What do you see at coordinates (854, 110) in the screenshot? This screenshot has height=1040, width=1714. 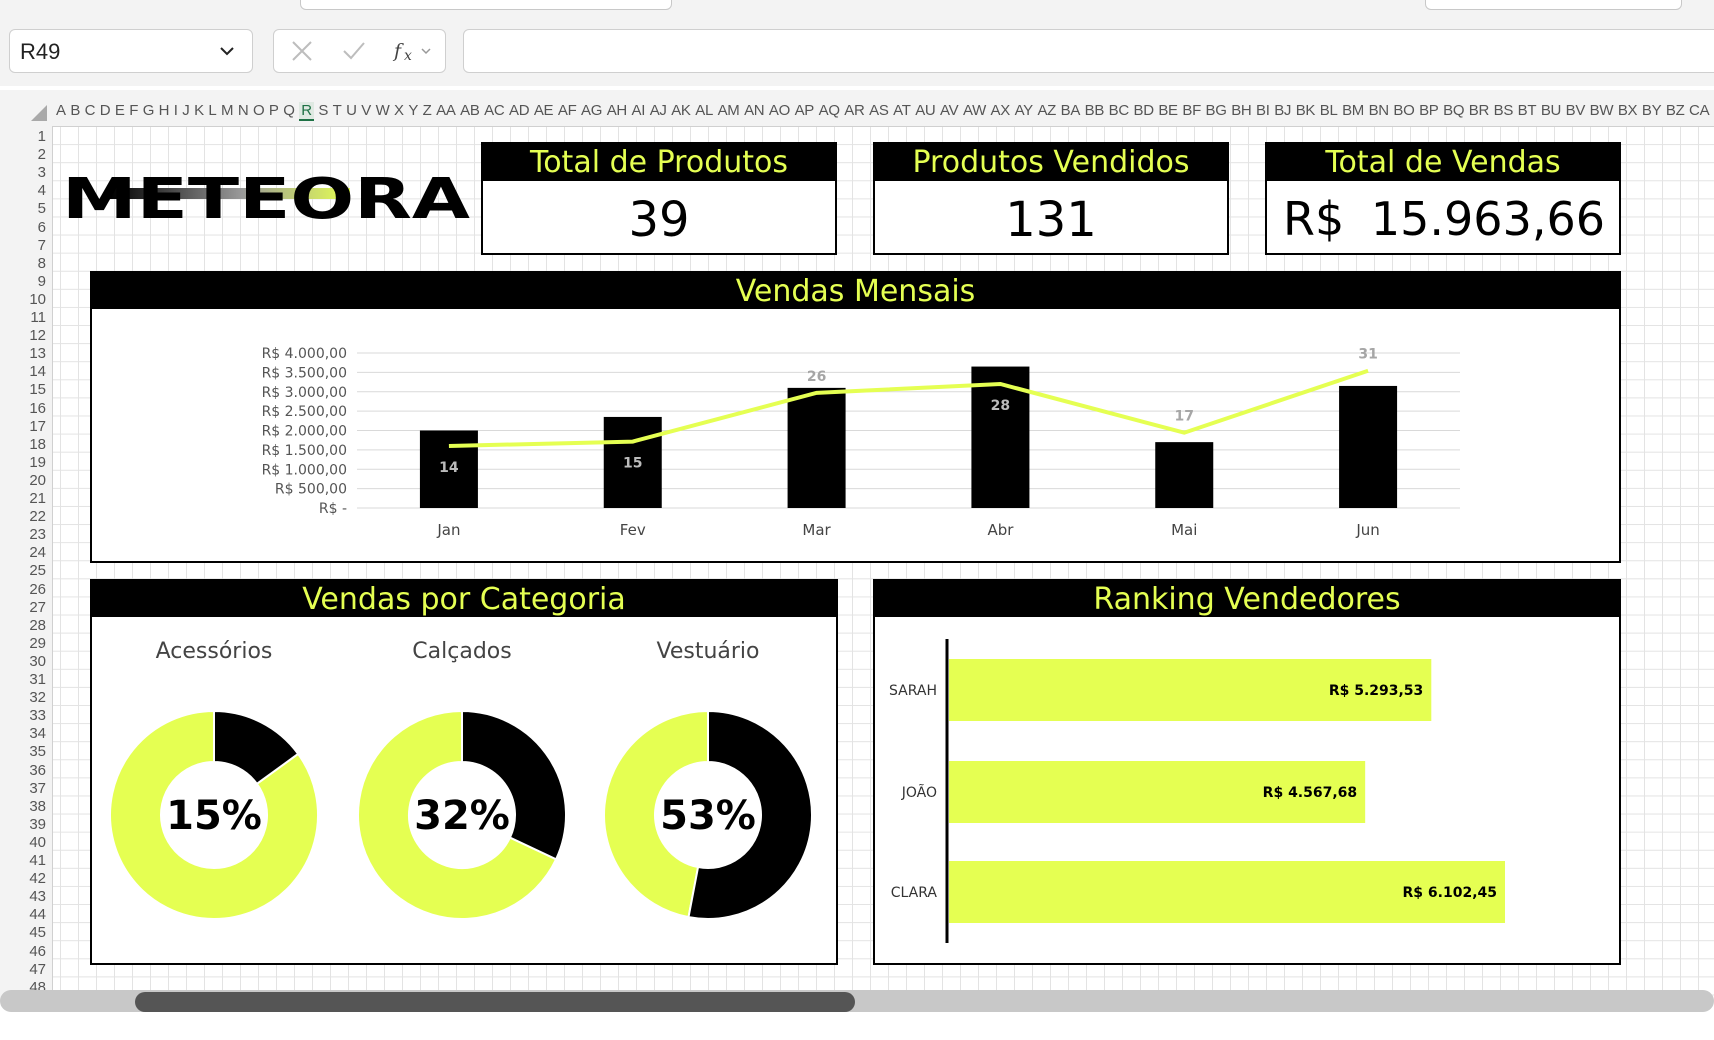 I see `column-header-ar: AR` at bounding box center [854, 110].